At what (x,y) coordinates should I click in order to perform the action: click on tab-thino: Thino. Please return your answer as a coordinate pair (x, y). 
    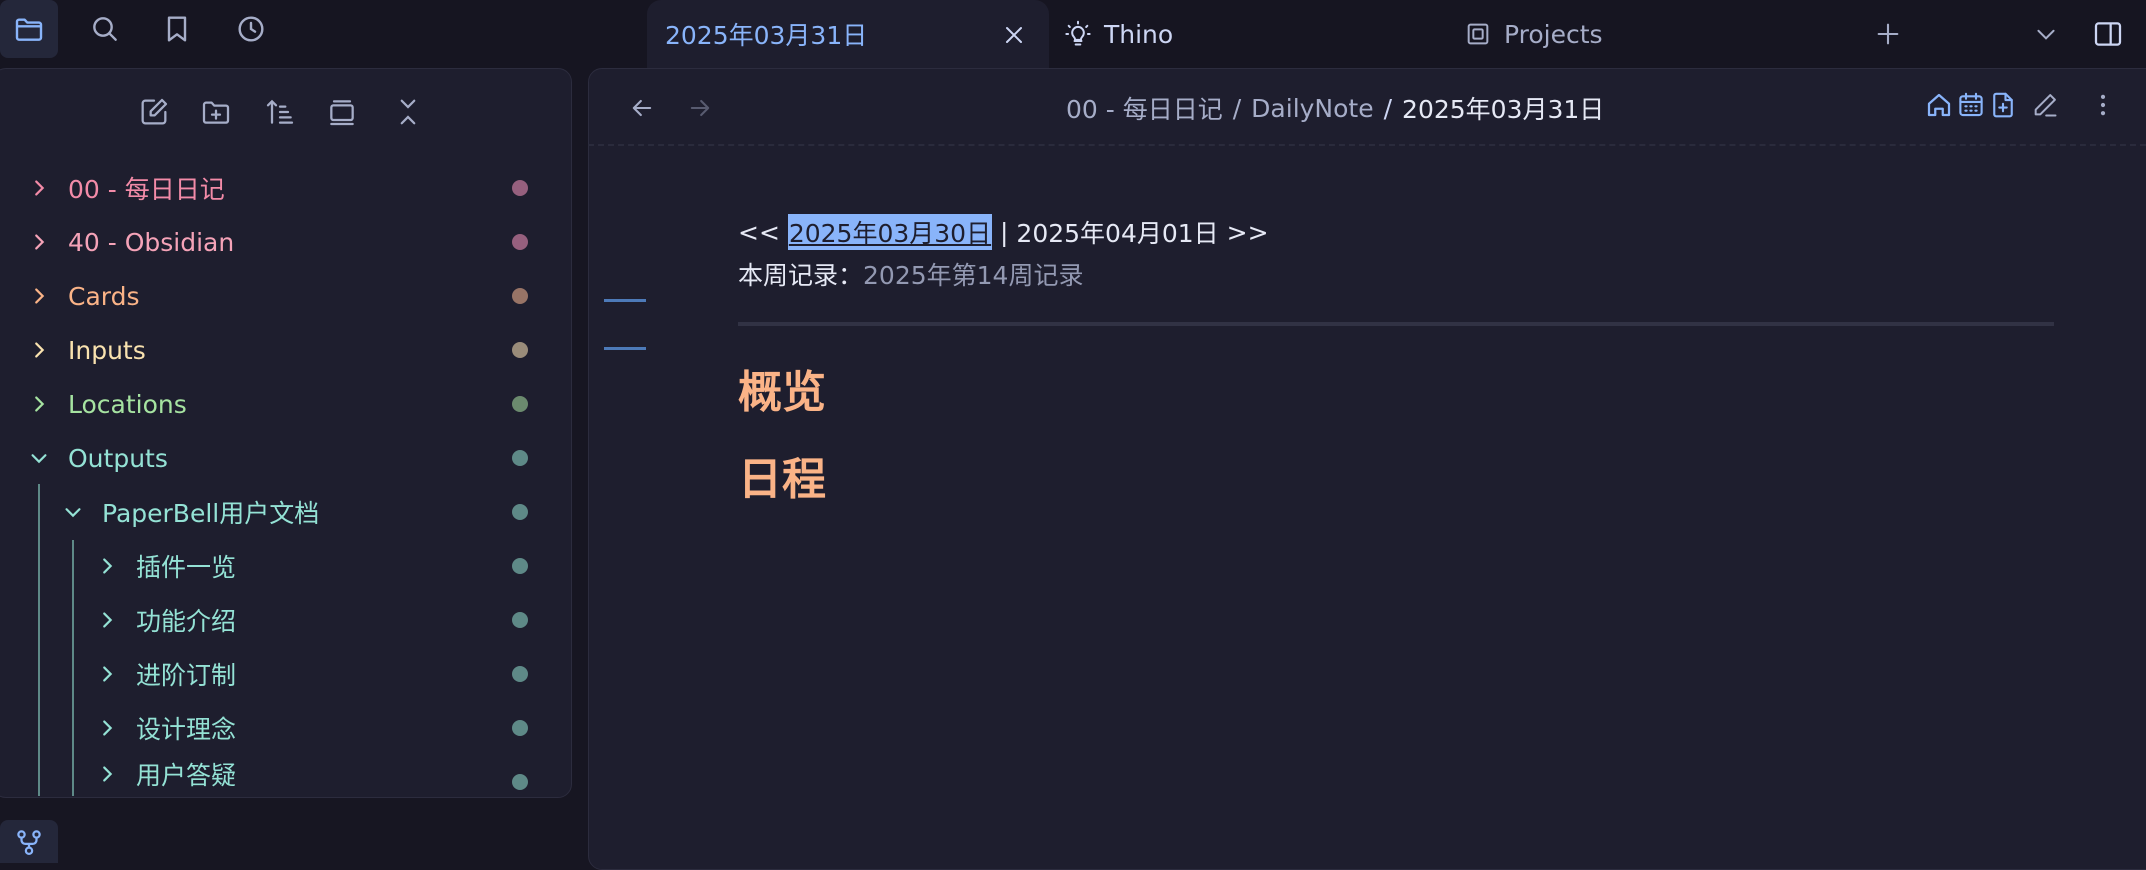
    Looking at the image, I should click on (1214, 34).